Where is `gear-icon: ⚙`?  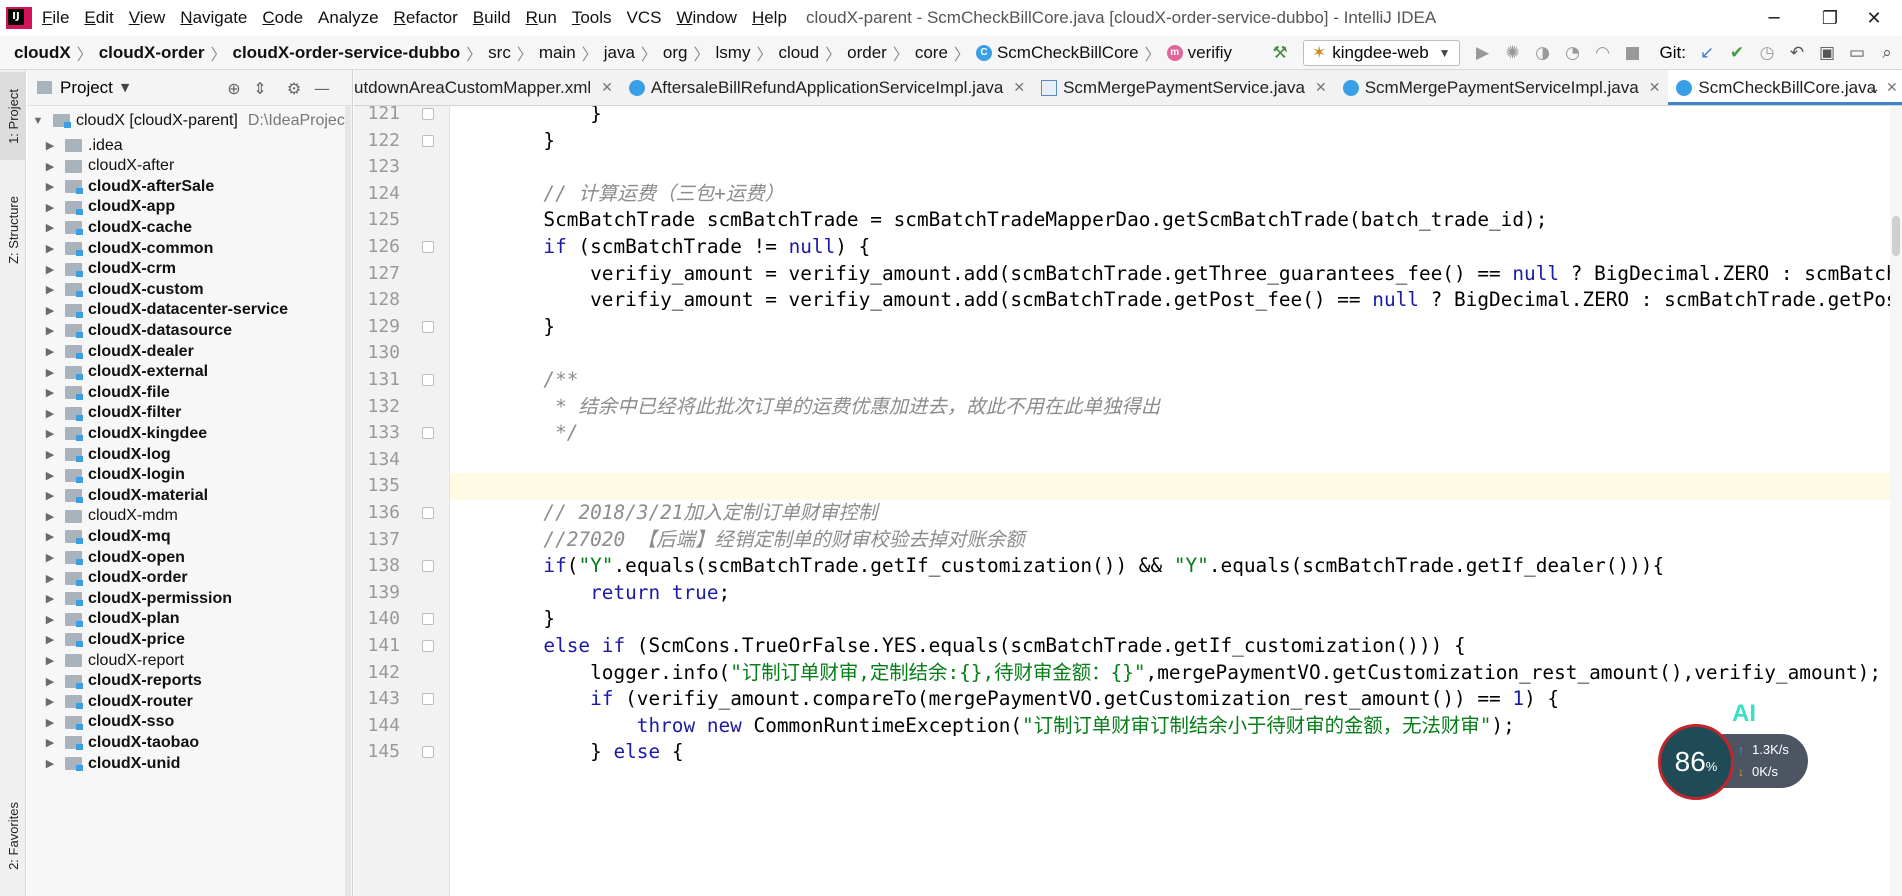 gear-icon: ⚙ is located at coordinates (294, 89).